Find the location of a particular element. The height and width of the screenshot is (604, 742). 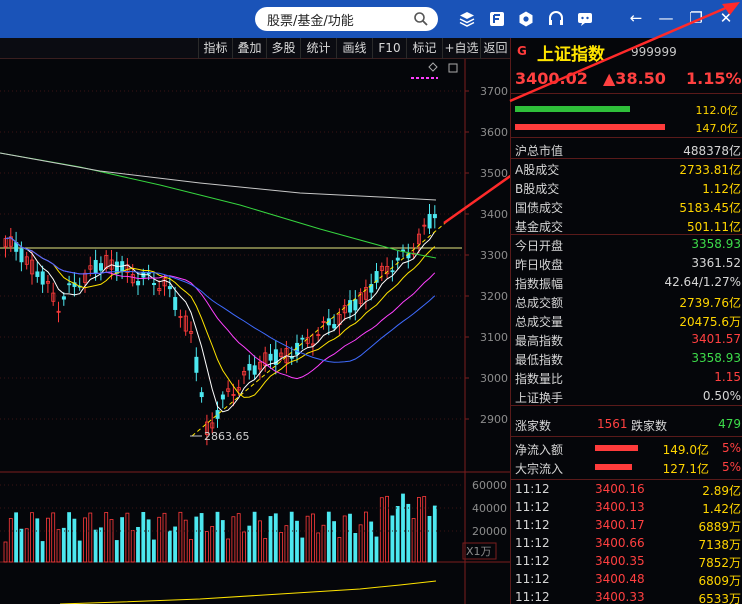

f10-icon is located at coordinates (497, 19).